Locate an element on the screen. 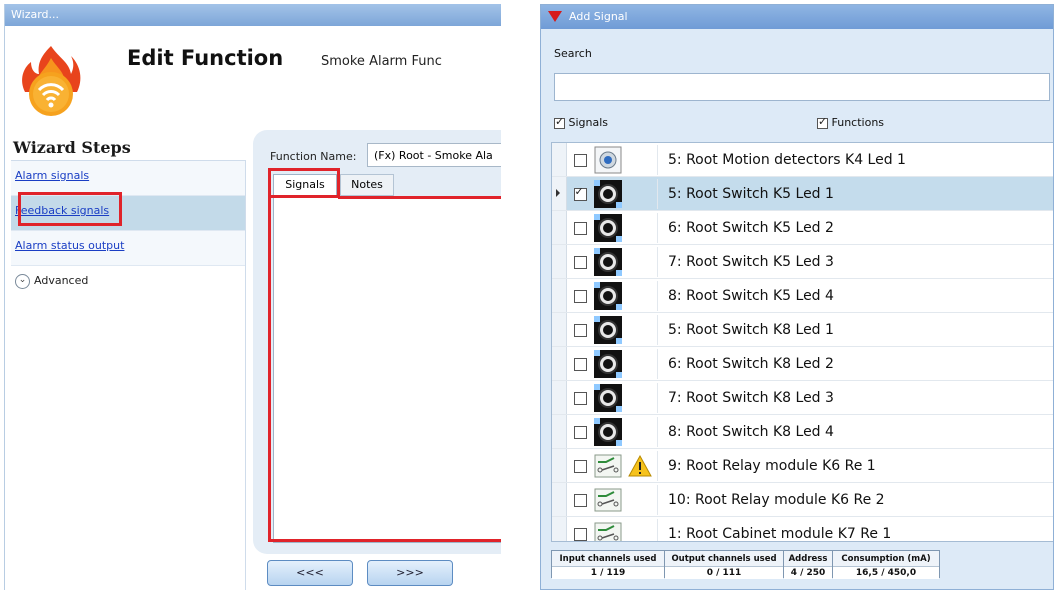 The image size is (1054, 594). status-cell: Address 4 / 250 is located at coordinates (808, 564).